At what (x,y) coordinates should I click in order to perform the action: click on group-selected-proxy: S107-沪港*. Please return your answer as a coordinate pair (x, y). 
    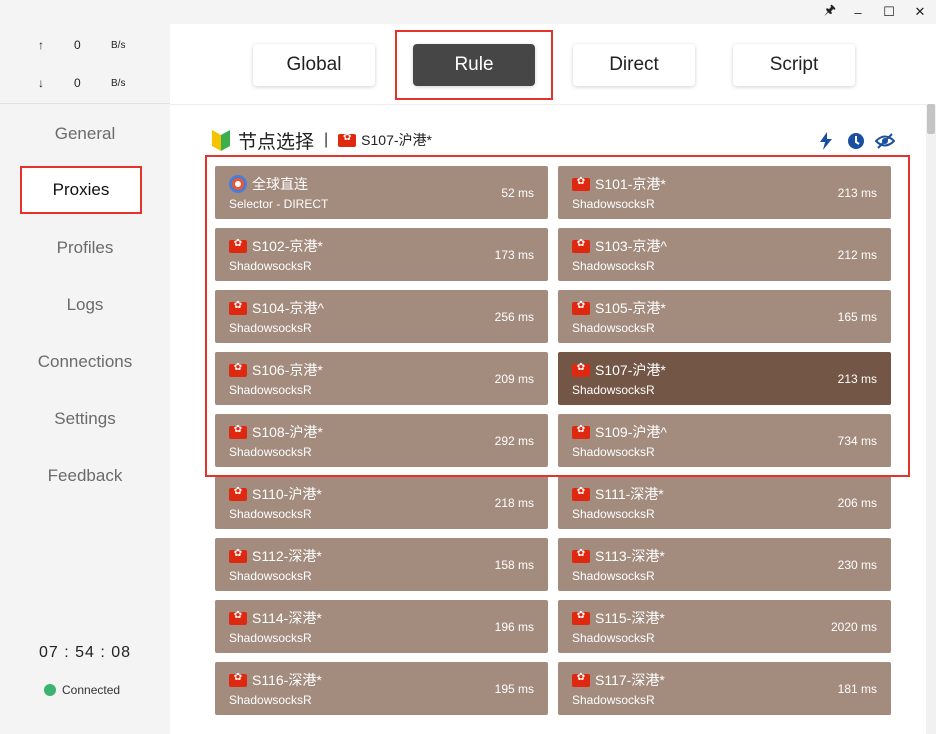
    Looking at the image, I should click on (385, 140).